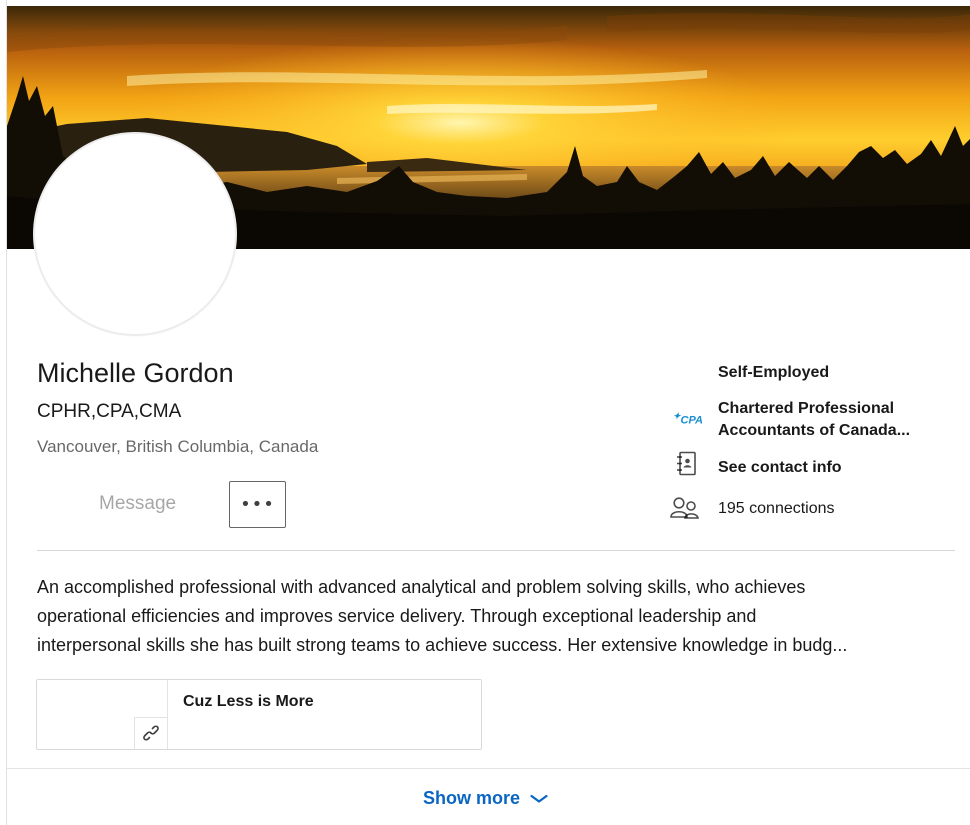 The width and height of the screenshot is (970, 825). What do you see at coordinates (248, 701) in the screenshot?
I see `media-title: Cuz Less is More` at bounding box center [248, 701].